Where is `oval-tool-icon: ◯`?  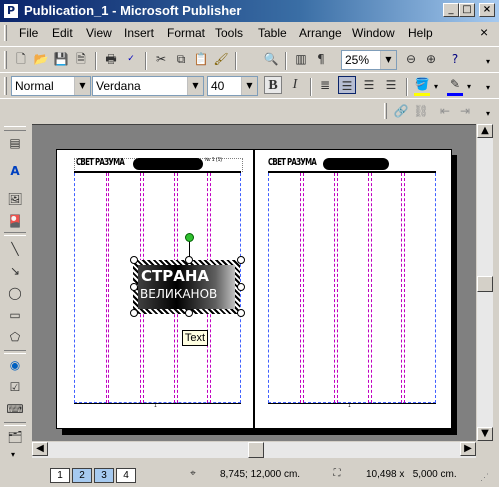 oval-tool-icon: ◯ is located at coordinates (15, 293).